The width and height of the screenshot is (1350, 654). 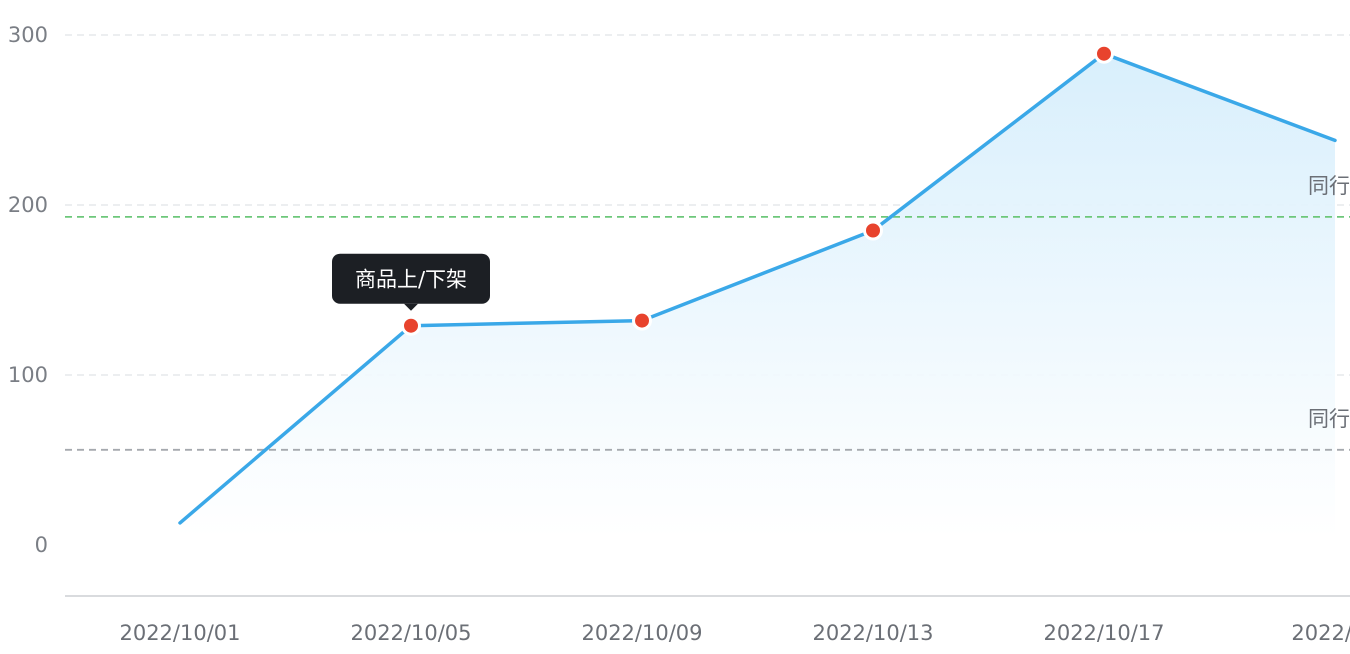 I want to click on y-tick-label: 100, so click(x=28, y=375).